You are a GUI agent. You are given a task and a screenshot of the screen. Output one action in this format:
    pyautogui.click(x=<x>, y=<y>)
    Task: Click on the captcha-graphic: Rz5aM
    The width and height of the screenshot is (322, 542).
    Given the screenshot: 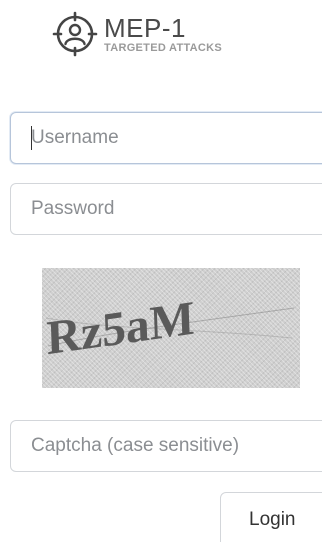 What is the action you would take?
    pyautogui.click(x=170, y=328)
    